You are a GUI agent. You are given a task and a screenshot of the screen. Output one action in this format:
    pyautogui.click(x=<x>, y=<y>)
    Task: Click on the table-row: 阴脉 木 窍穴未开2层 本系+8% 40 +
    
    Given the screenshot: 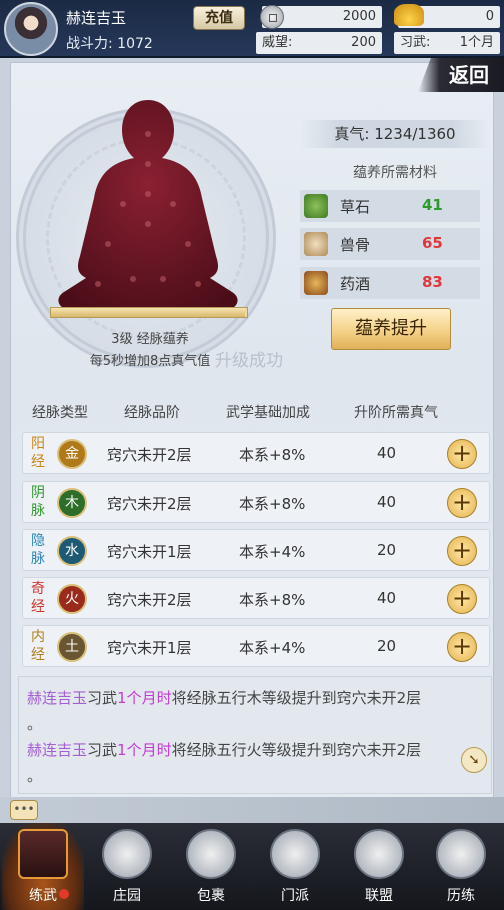 What is the action you would take?
    pyautogui.click(x=256, y=502)
    